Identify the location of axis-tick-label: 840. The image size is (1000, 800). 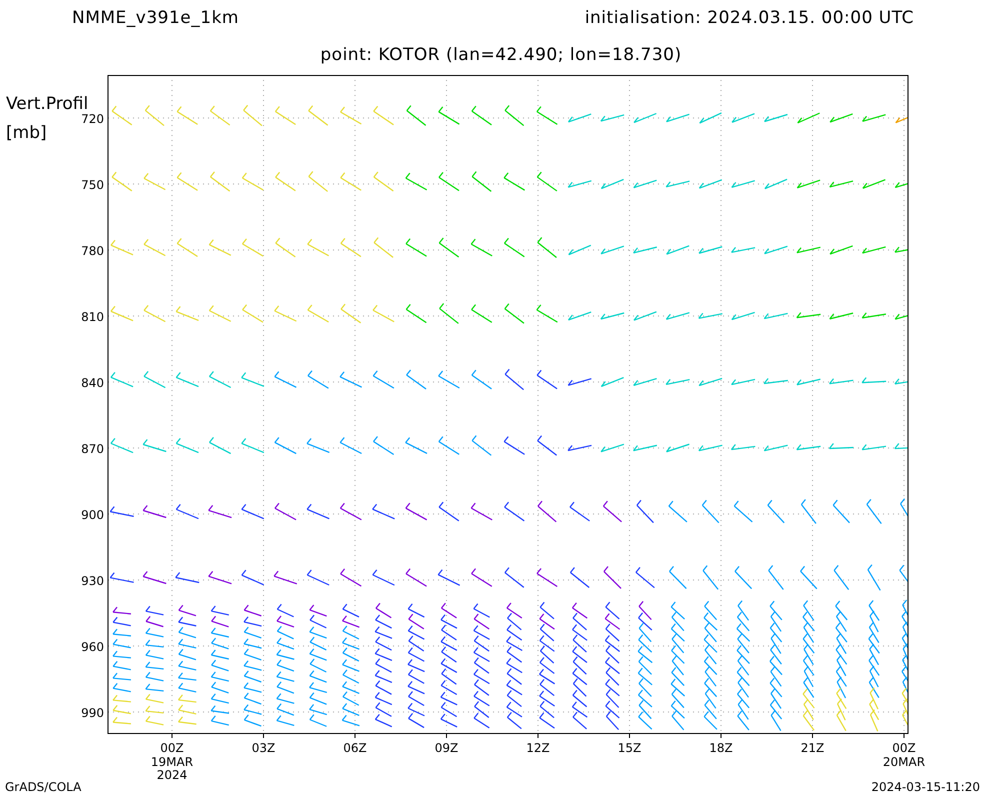
(92, 383).